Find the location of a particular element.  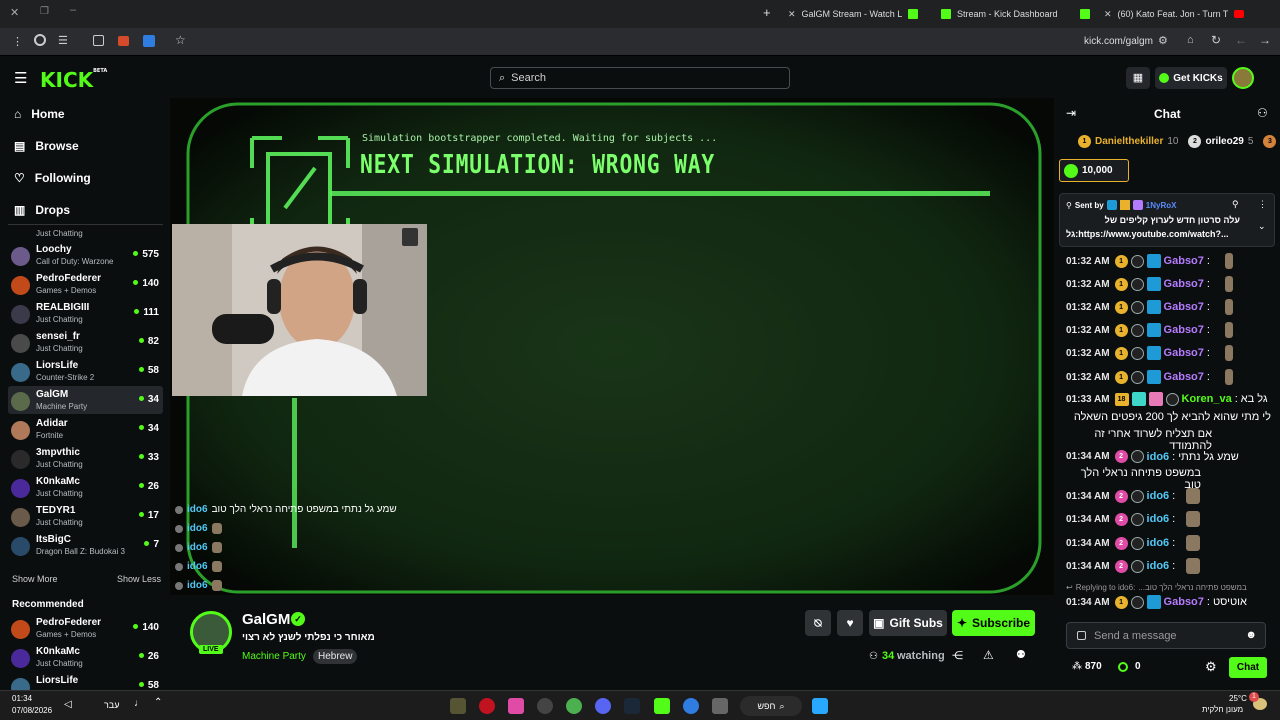

forward-icon: → is located at coordinates (1265, 40).